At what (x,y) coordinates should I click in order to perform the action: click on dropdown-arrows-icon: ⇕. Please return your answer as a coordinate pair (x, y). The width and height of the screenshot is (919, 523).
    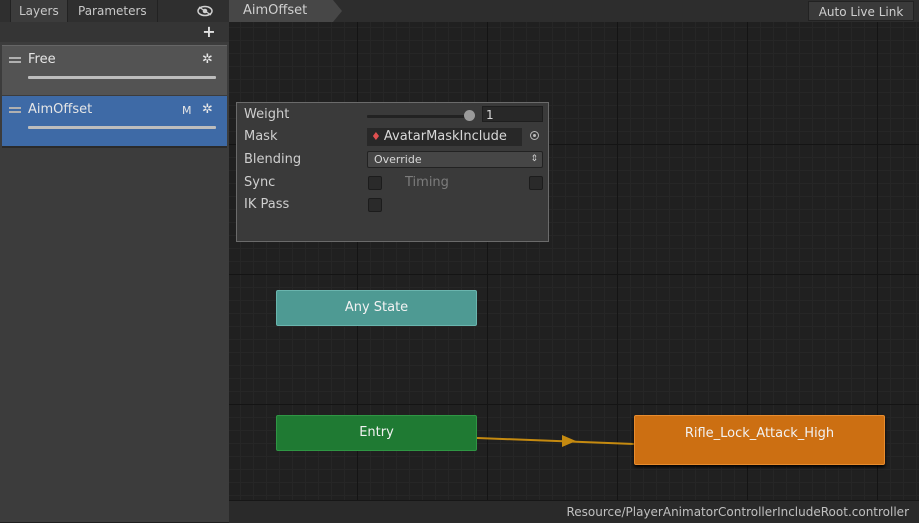
    Looking at the image, I should click on (534, 159).